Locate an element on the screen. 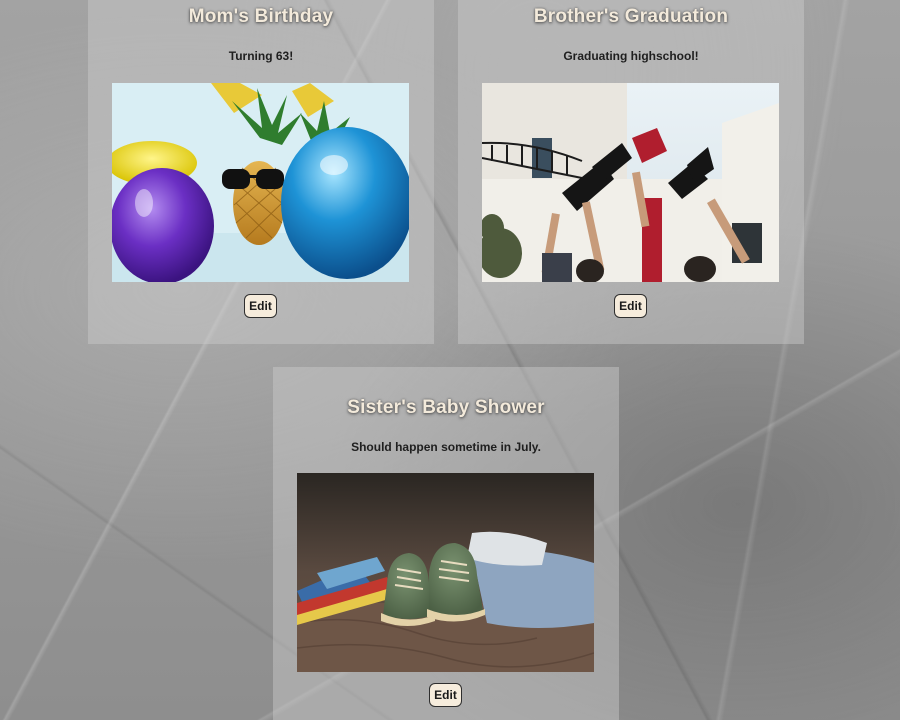  event-description: Turning 63! is located at coordinates (261, 56).